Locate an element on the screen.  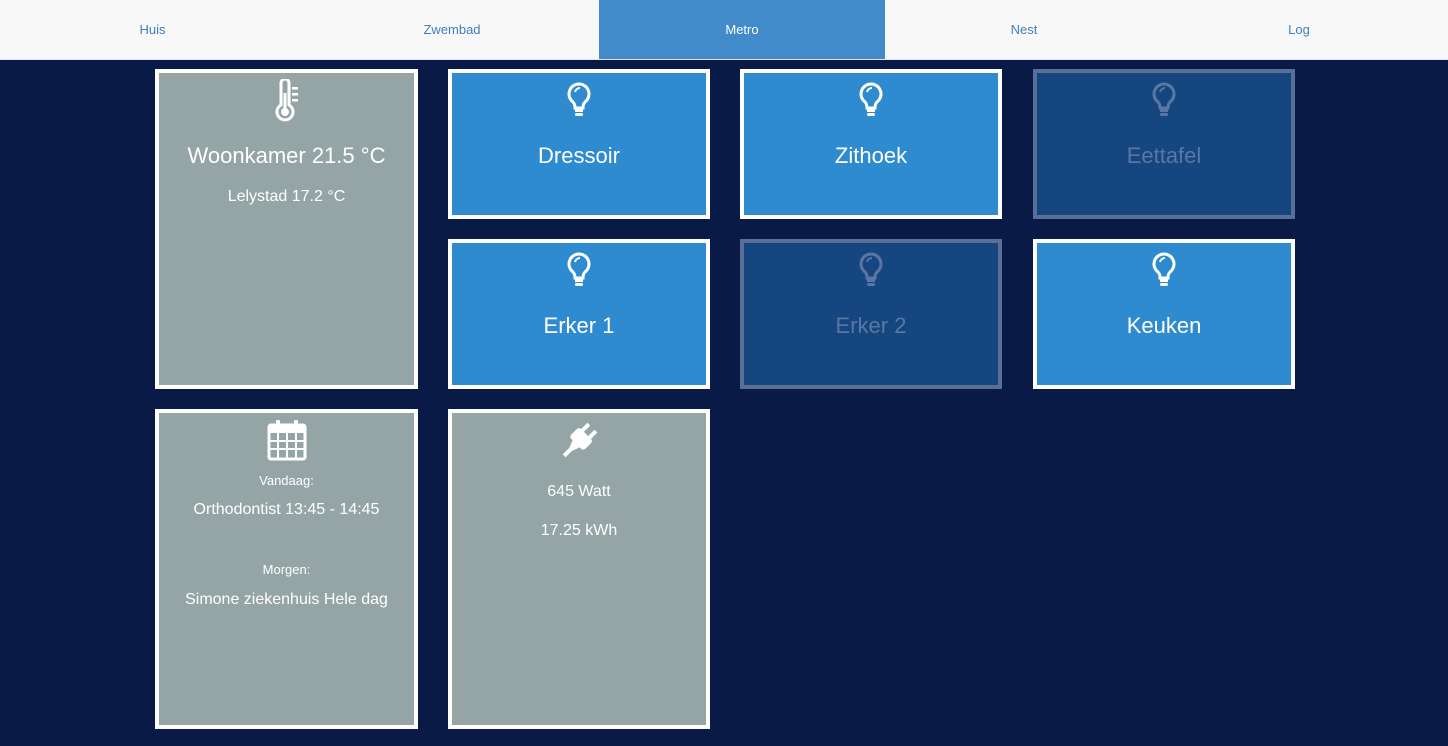
today-label: Vandaag: is located at coordinates (286, 480).